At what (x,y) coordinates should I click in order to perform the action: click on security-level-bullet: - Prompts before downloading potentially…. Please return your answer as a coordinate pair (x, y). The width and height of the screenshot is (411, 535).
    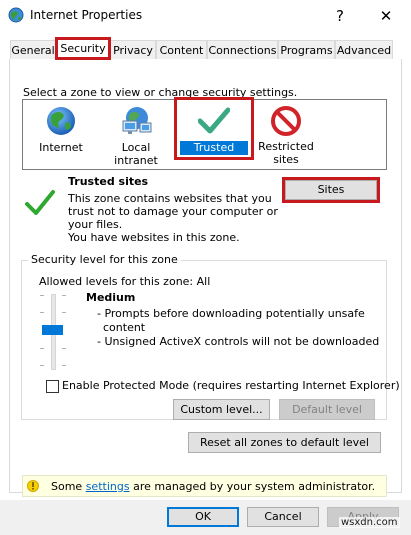
    Looking at the image, I should click on (231, 313).